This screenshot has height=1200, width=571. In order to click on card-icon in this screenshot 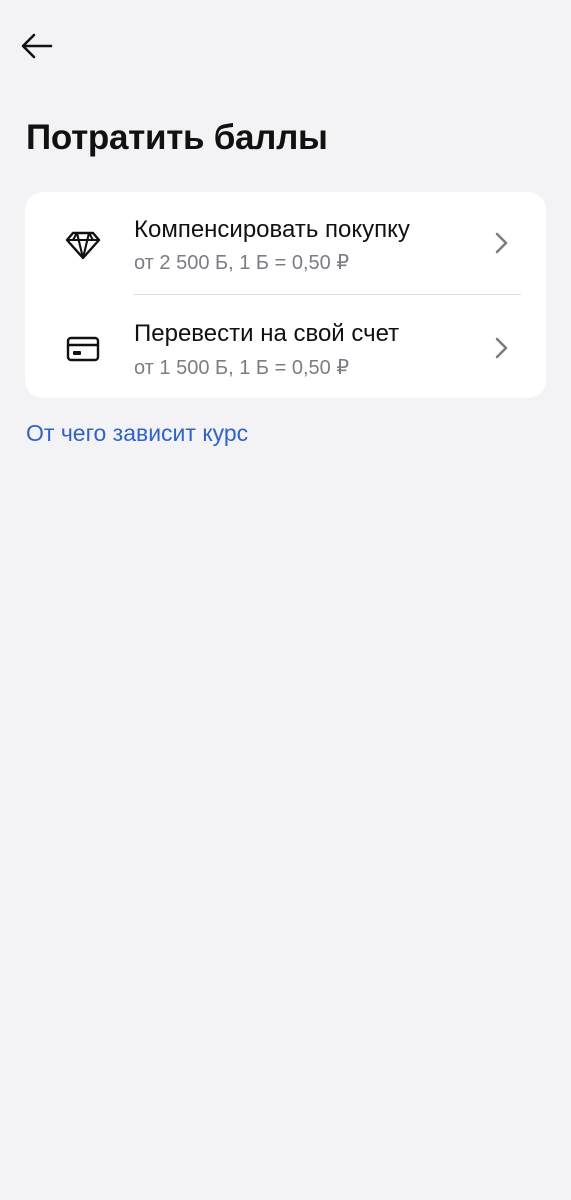, I will do `click(83, 349)`.